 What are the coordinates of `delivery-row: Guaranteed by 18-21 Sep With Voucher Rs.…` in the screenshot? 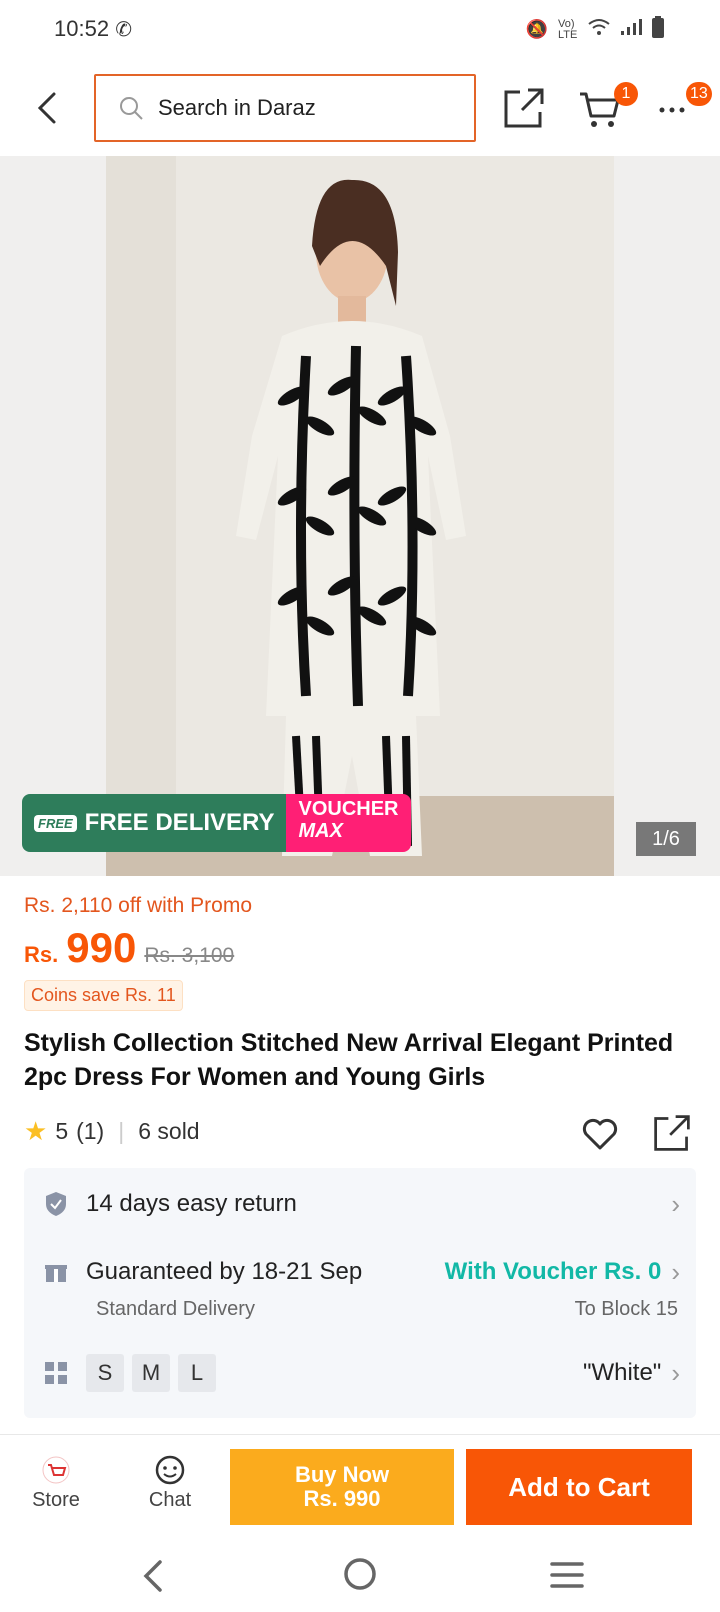 It's located at (362, 1272).